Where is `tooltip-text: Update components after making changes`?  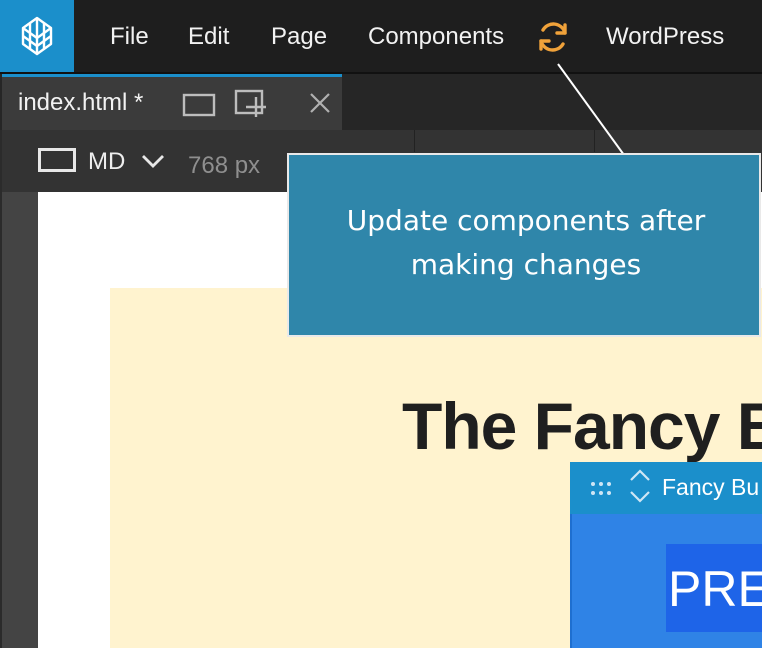
tooltip-text: Update components after making changes is located at coordinates (525, 243).